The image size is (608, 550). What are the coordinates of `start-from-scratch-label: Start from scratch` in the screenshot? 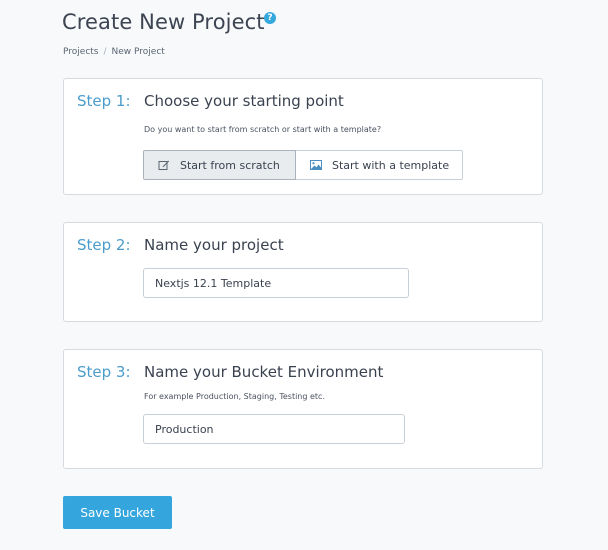 It's located at (230, 165).